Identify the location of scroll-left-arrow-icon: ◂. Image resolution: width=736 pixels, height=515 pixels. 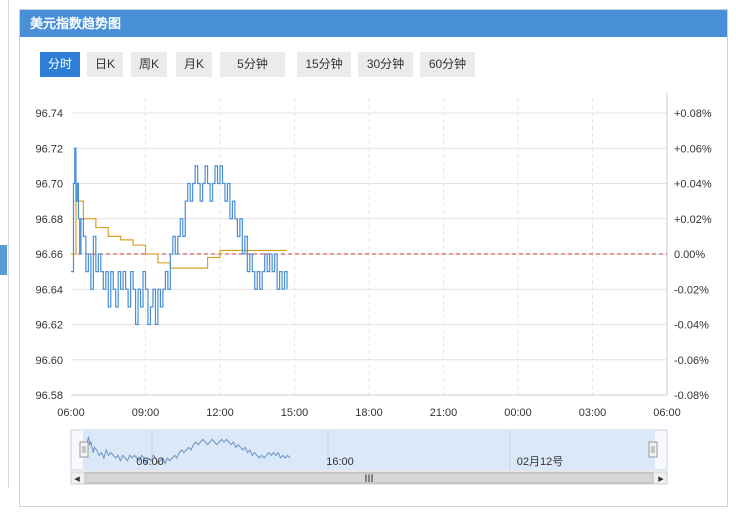
(77, 479).